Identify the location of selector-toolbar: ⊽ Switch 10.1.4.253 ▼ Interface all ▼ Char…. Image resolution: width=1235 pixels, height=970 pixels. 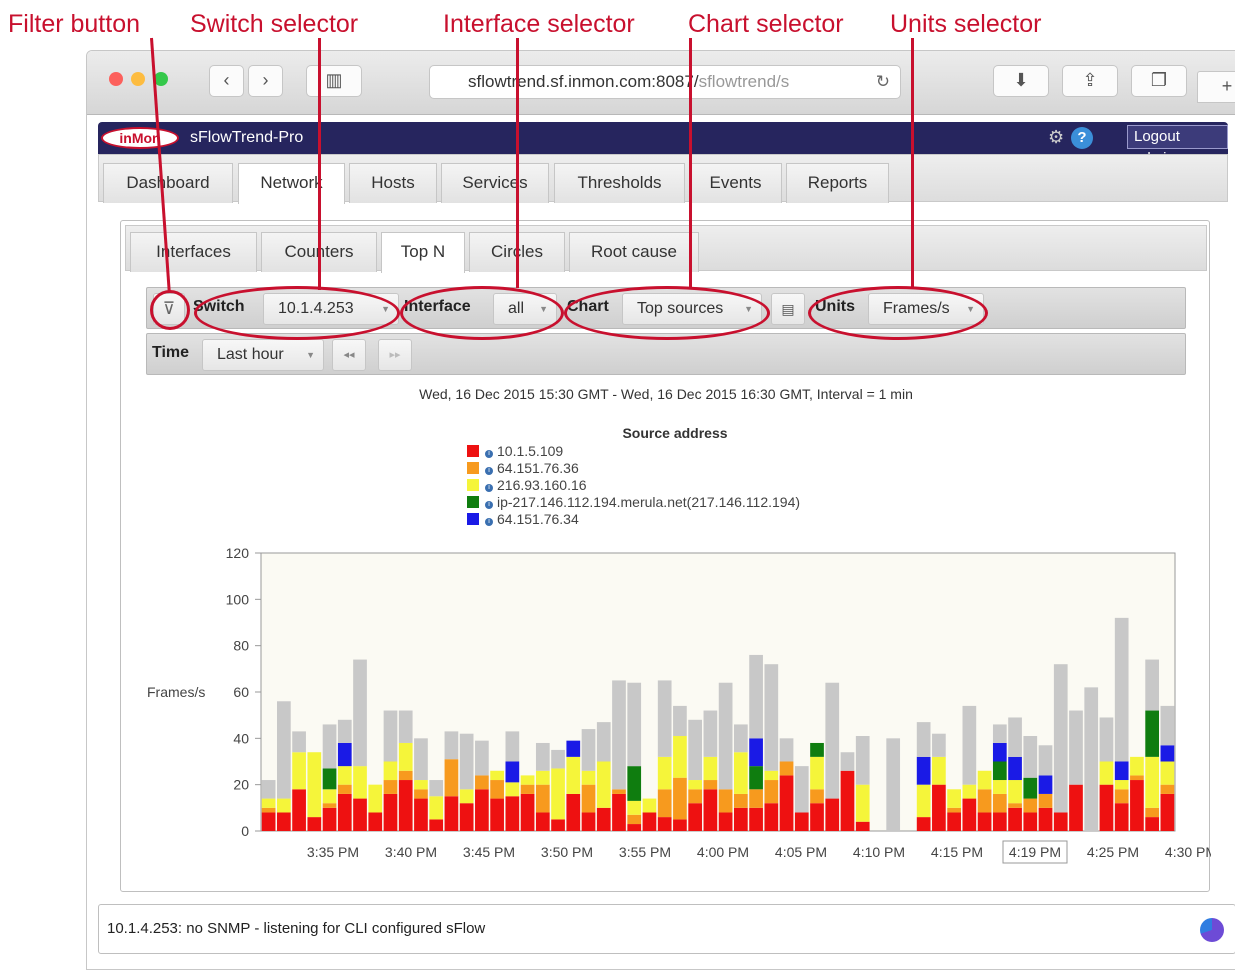
(666, 308).